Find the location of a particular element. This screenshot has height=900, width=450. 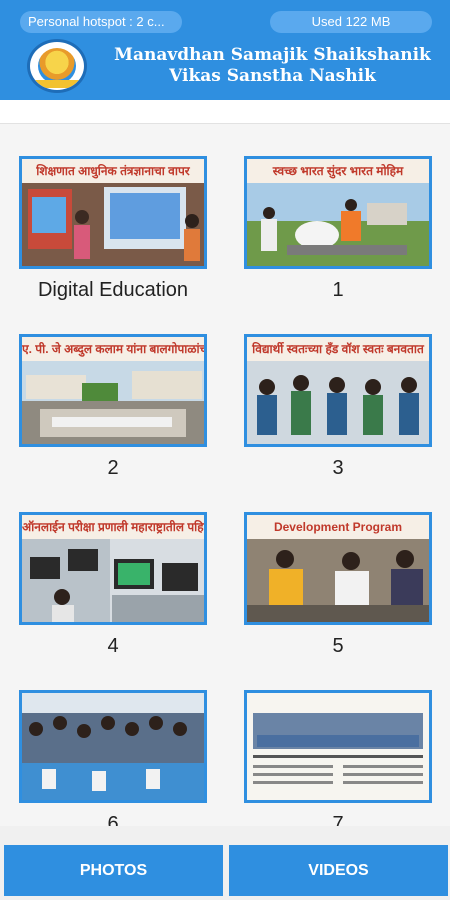

cleanliness-drive-photo is located at coordinates (338, 224).